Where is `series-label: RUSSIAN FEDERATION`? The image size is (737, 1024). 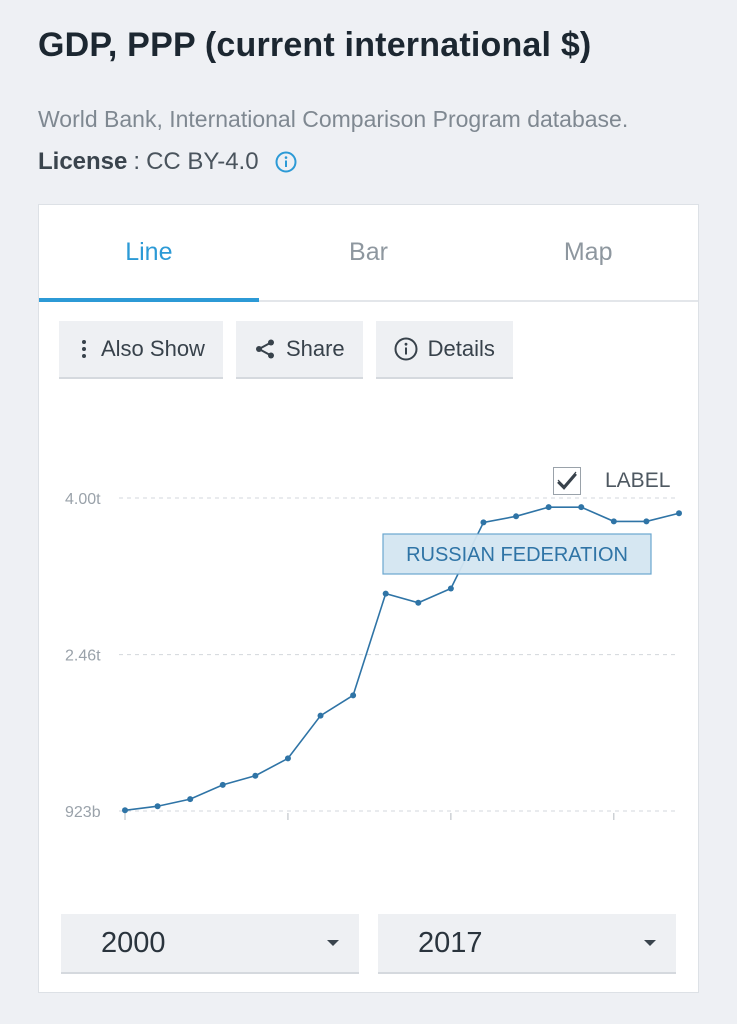 series-label: RUSSIAN FEDERATION is located at coordinates (517, 555).